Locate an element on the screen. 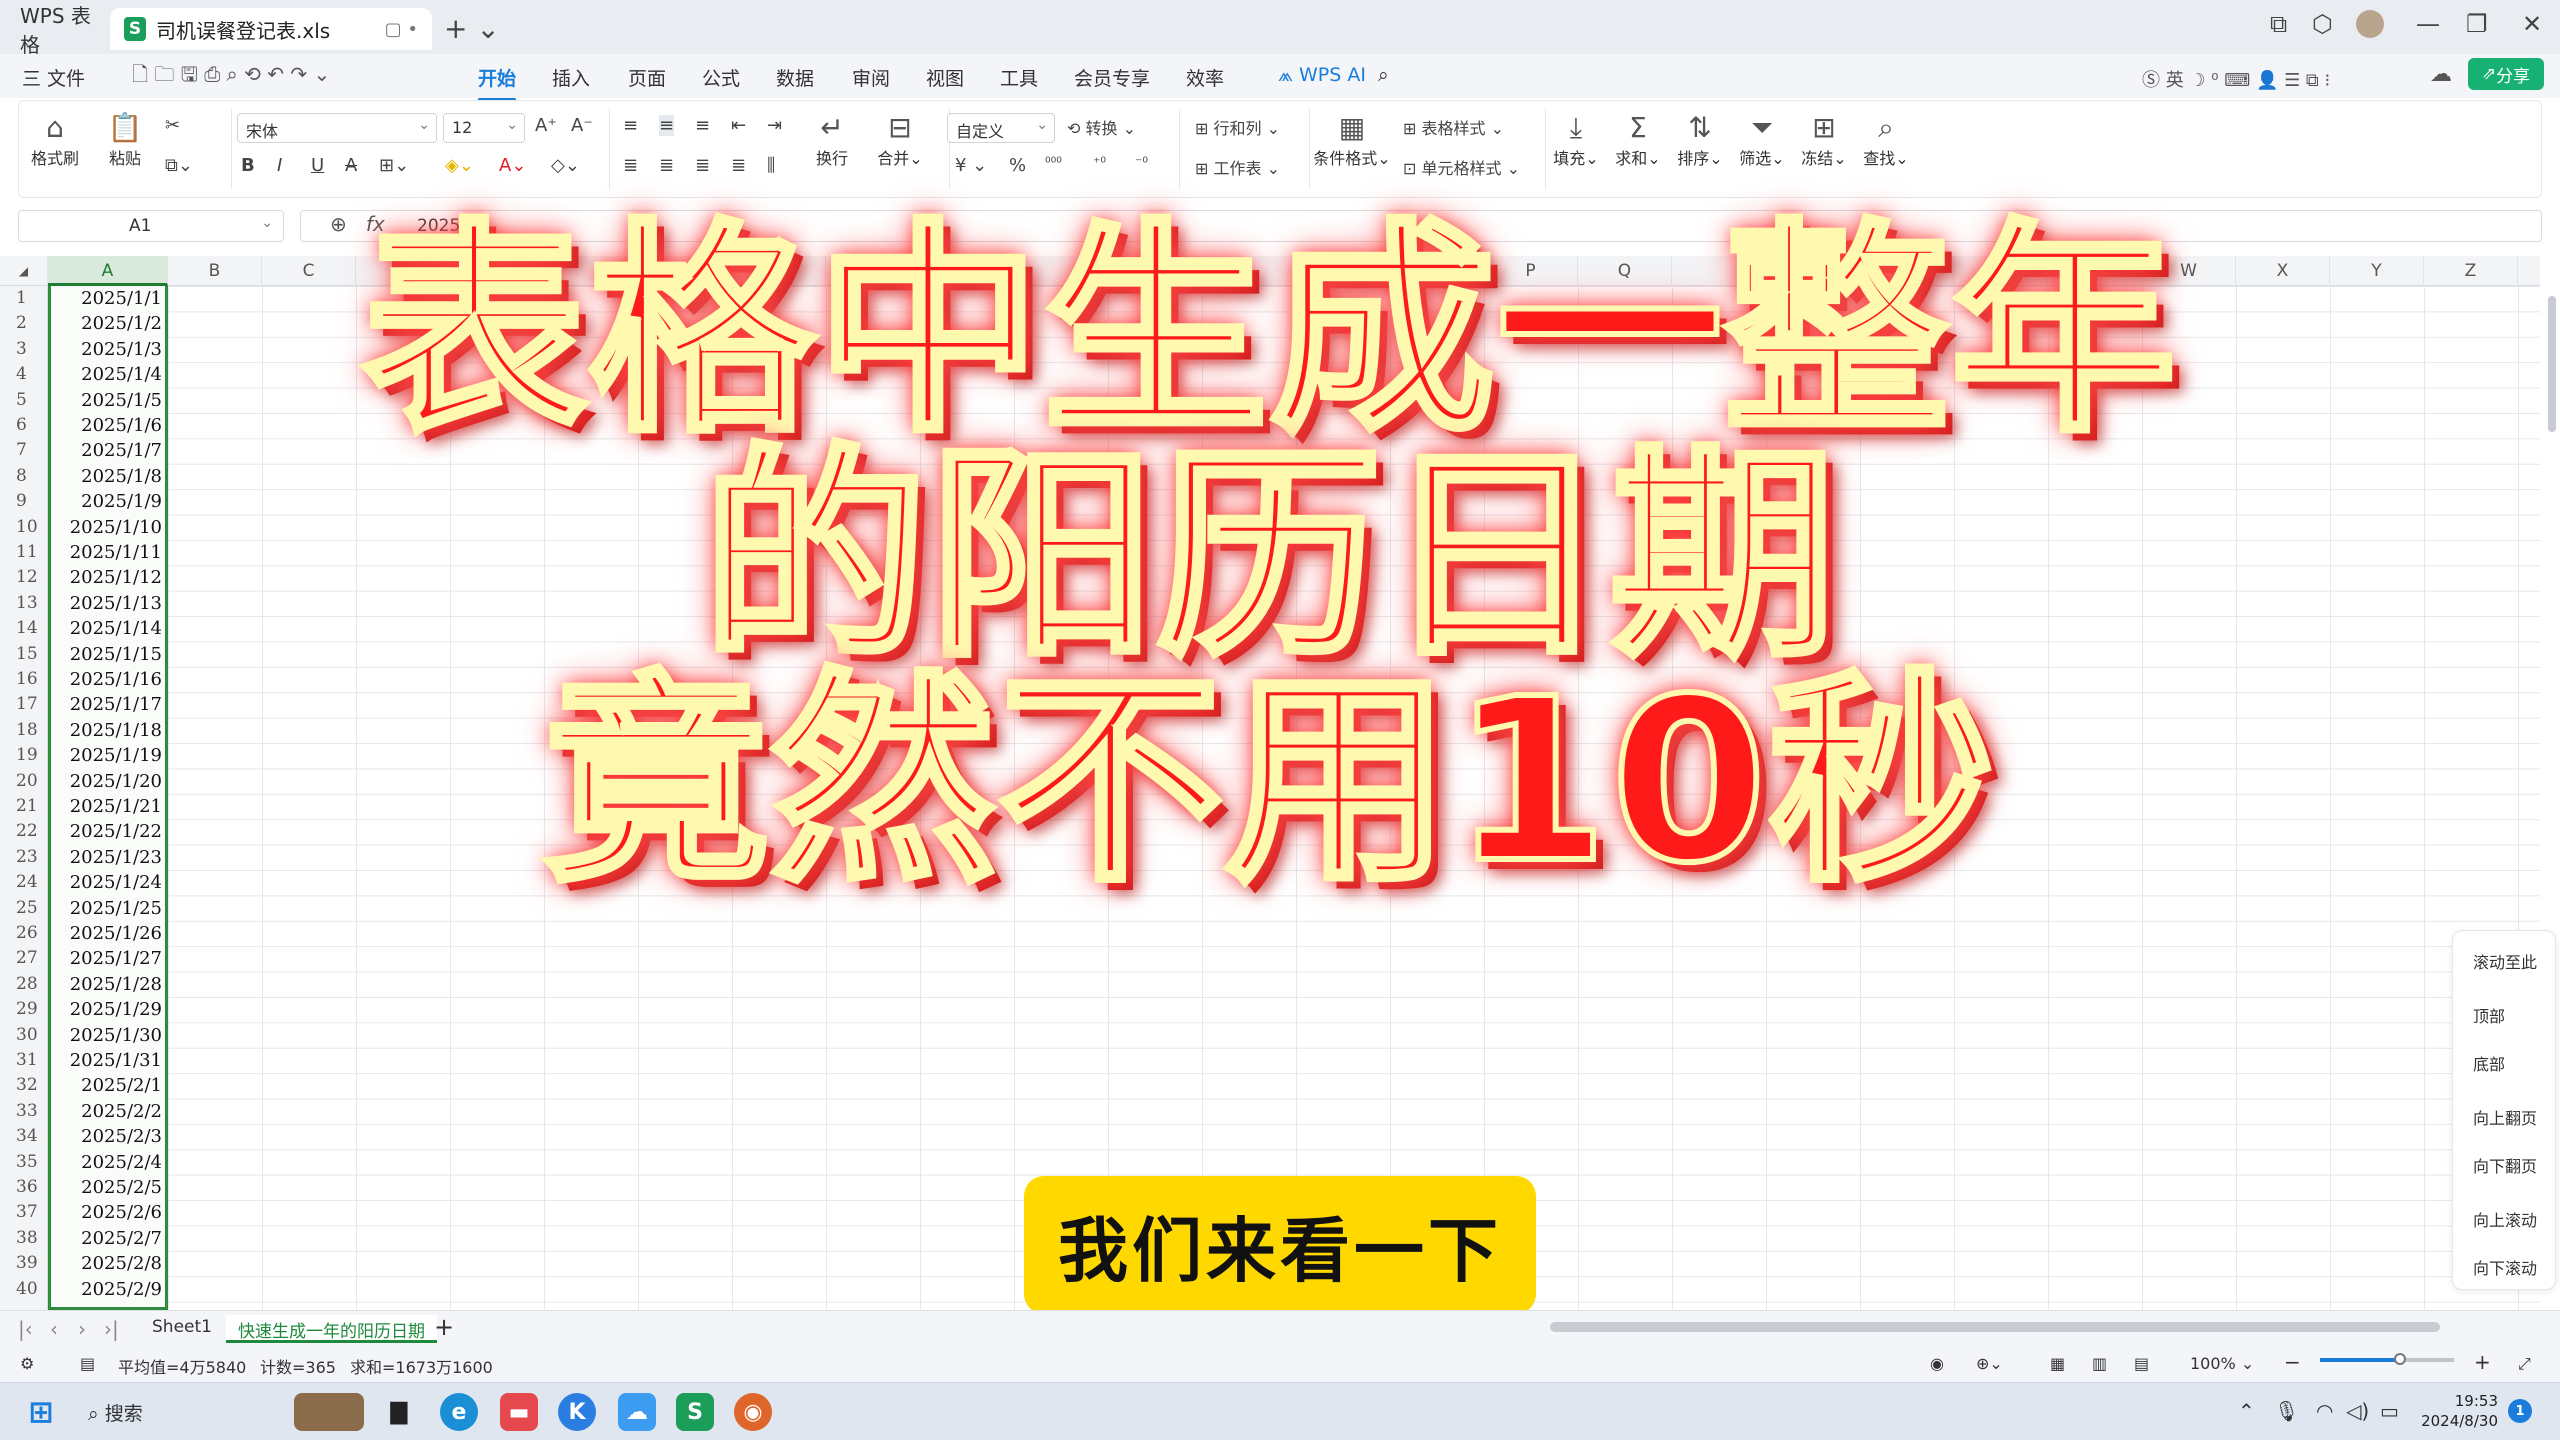 Image resolution: width=2560 pixels, height=1440 pixels. cell-a: 2025/1/1 is located at coordinates (109, 298).